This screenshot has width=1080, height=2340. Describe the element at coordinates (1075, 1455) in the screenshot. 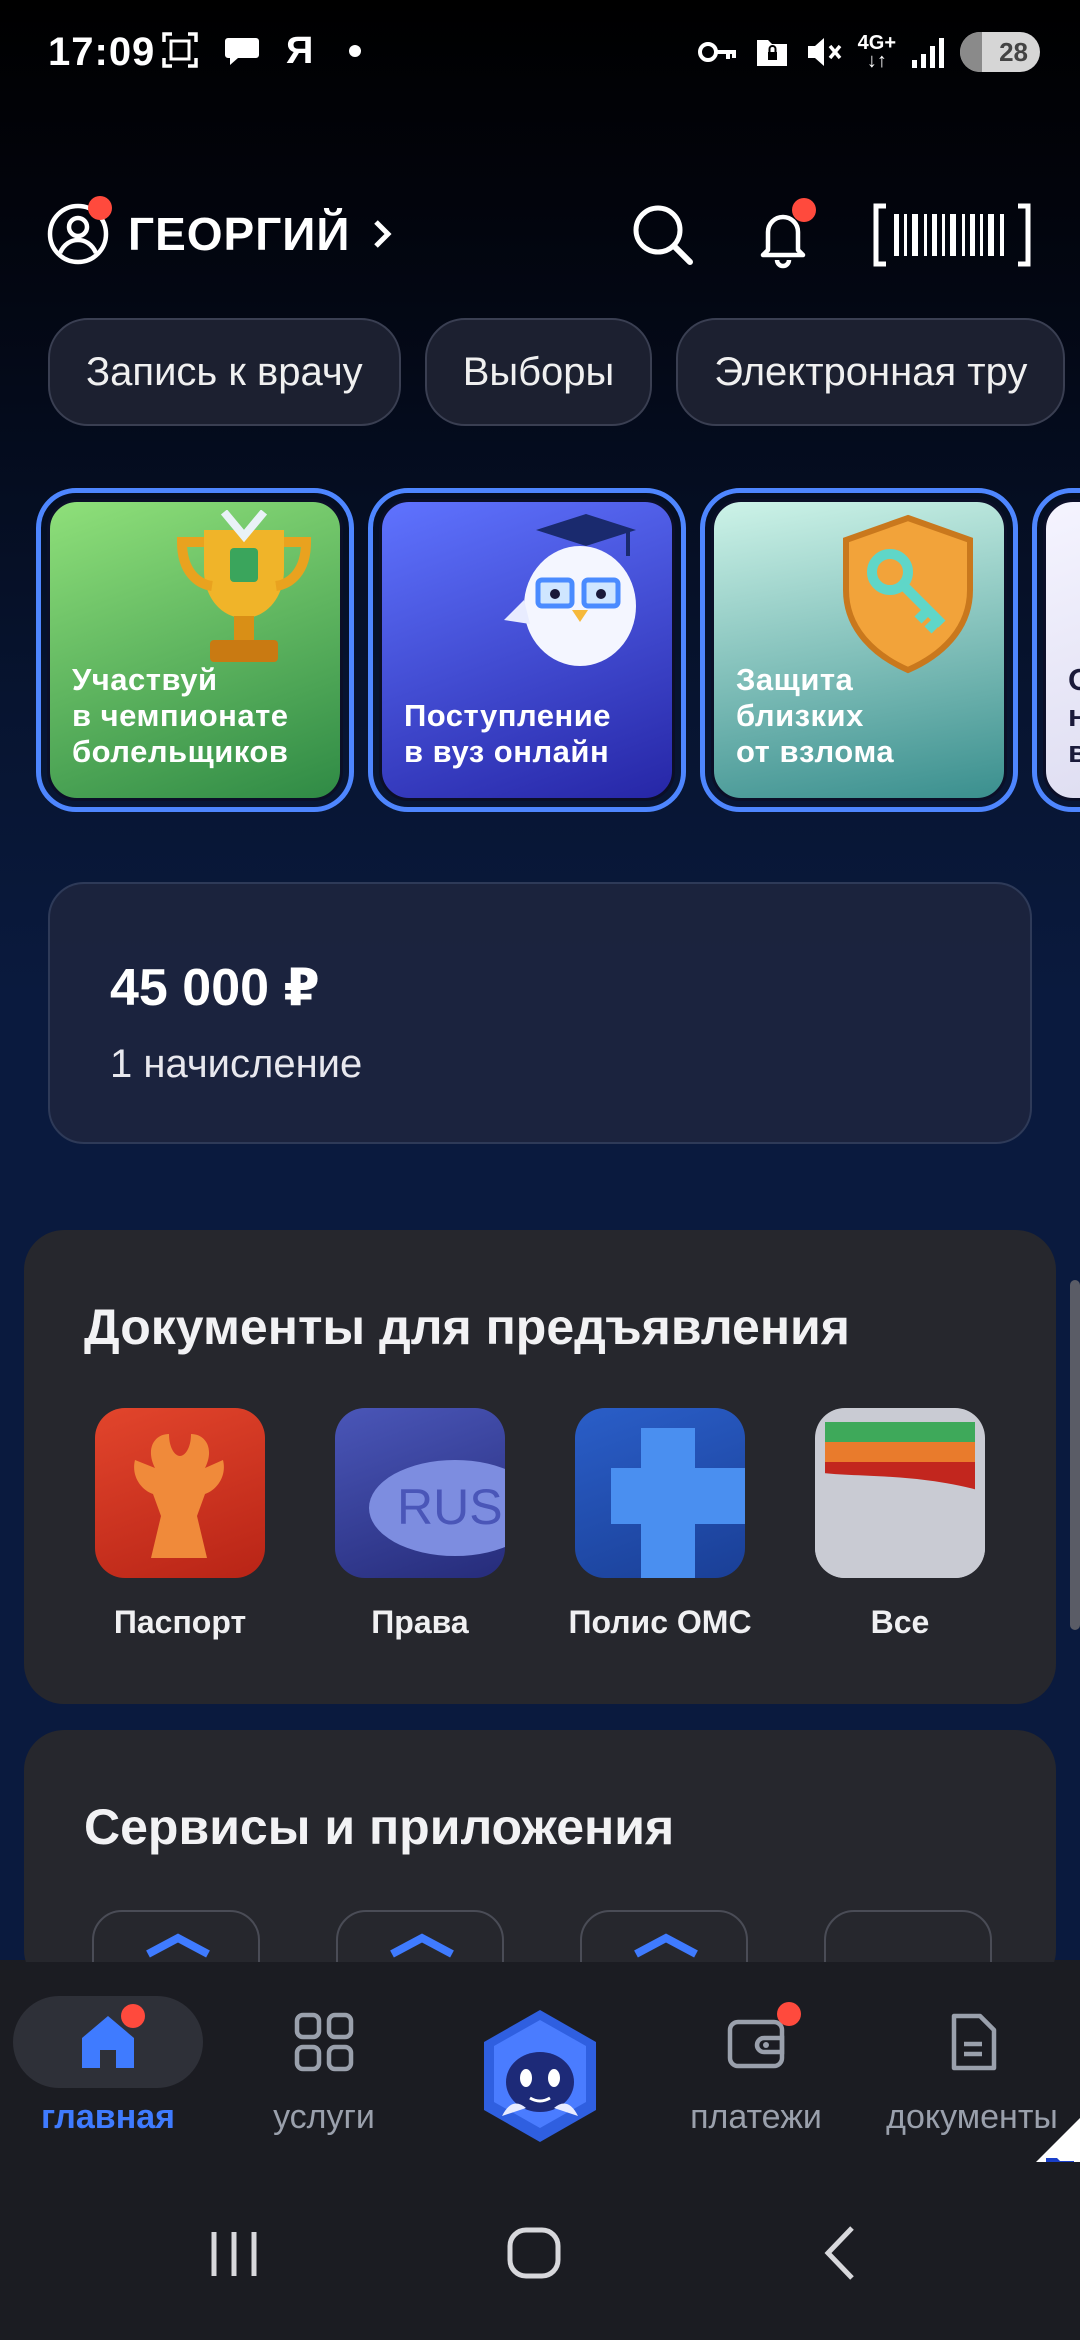

I see `scroll-indicator` at that location.